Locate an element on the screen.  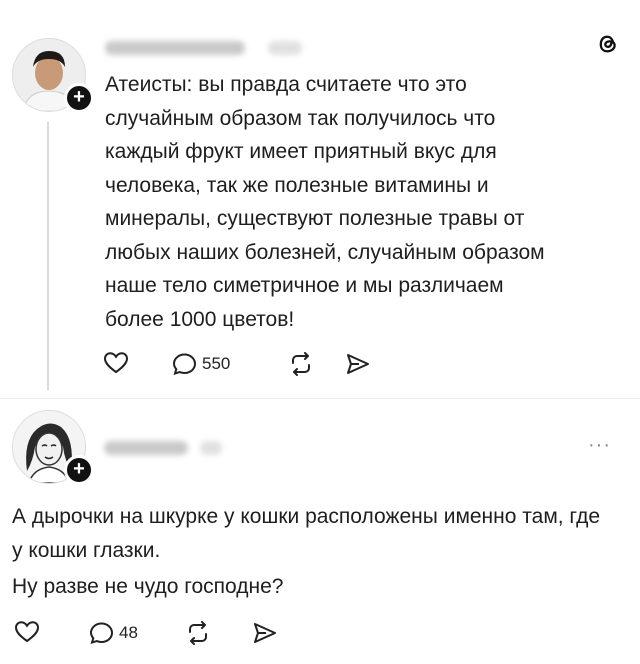
reply-share-button is located at coordinates (265, 633).